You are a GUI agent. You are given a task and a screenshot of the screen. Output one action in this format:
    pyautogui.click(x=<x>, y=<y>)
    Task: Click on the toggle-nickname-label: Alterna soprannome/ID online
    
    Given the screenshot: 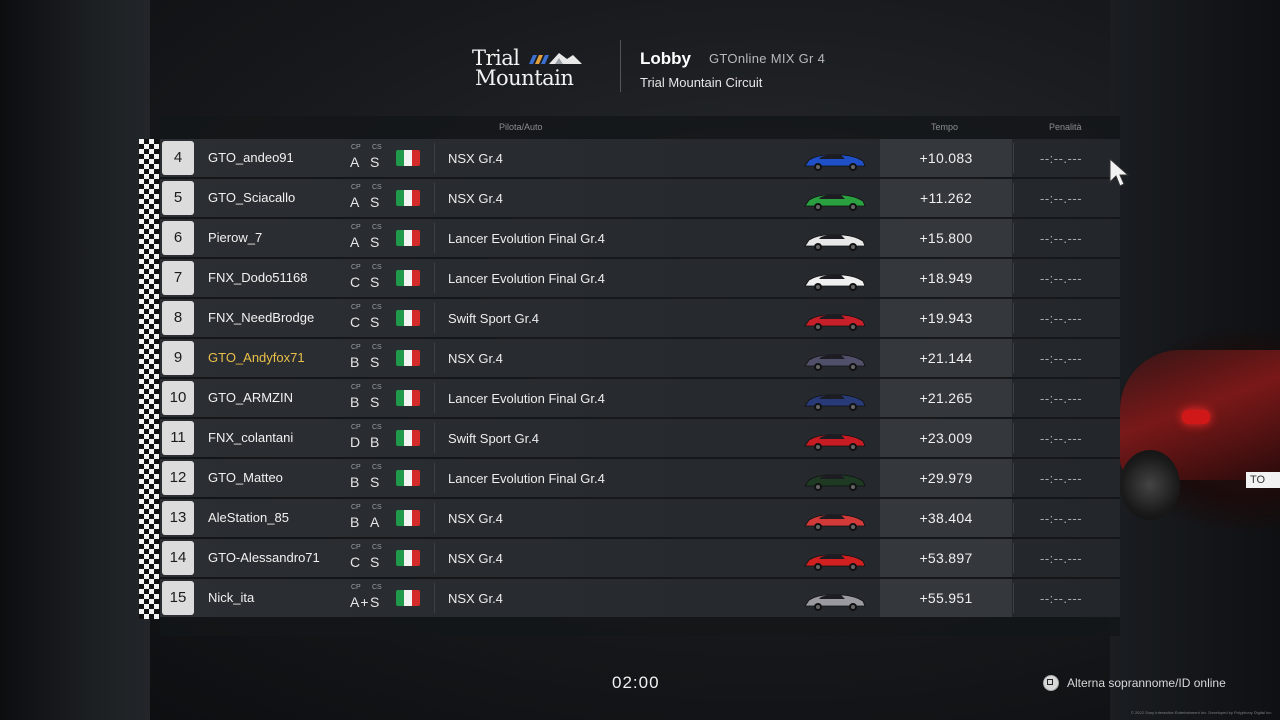 What is the action you would take?
    pyautogui.click(x=1146, y=683)
    